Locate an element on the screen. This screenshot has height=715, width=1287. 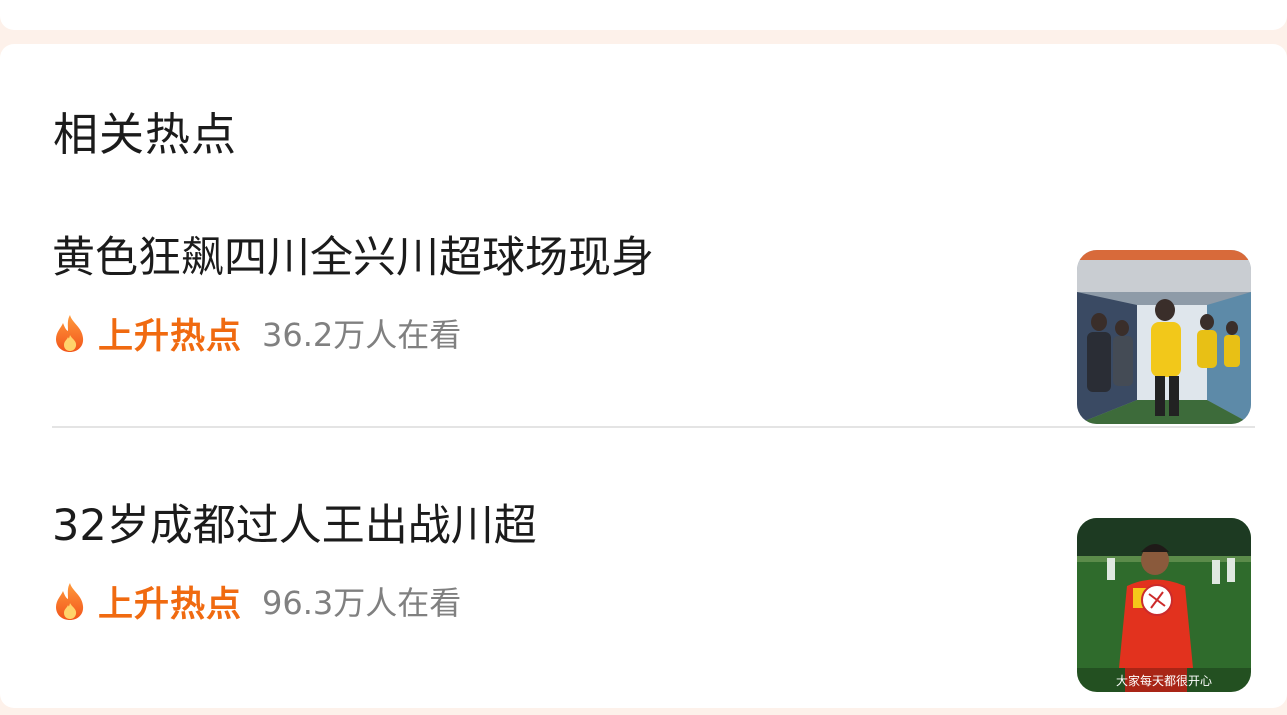
section-title: 相关热点 is located at coordinates (145, 134).